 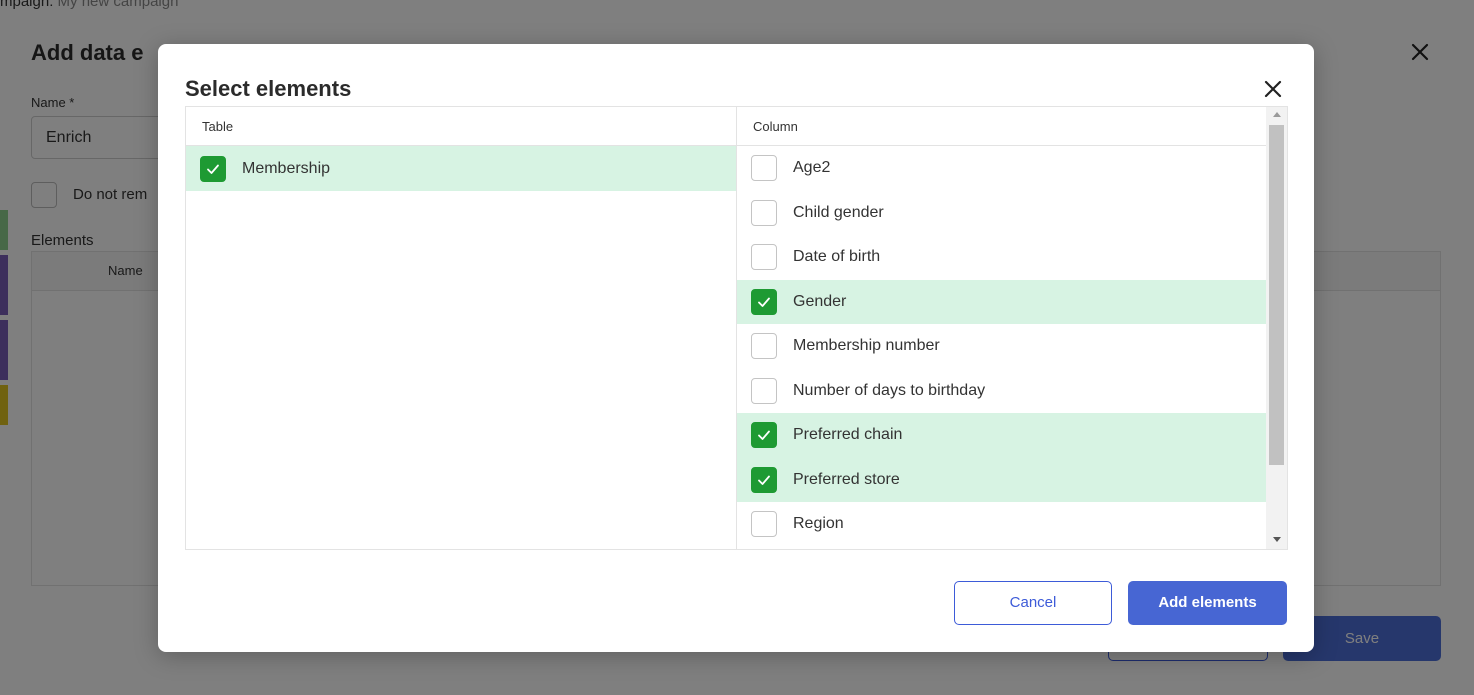 What do you see at coordinates (812, 168) in the screenshot?
I see `column-row-label: Age2` at bounding box center [812, 168].